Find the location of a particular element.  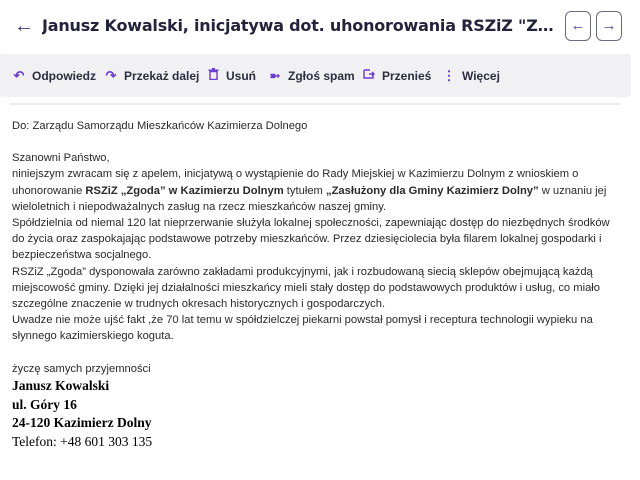

signature-phone: Telefon: +48 601 303 135 is located at coordinates (82, 441).